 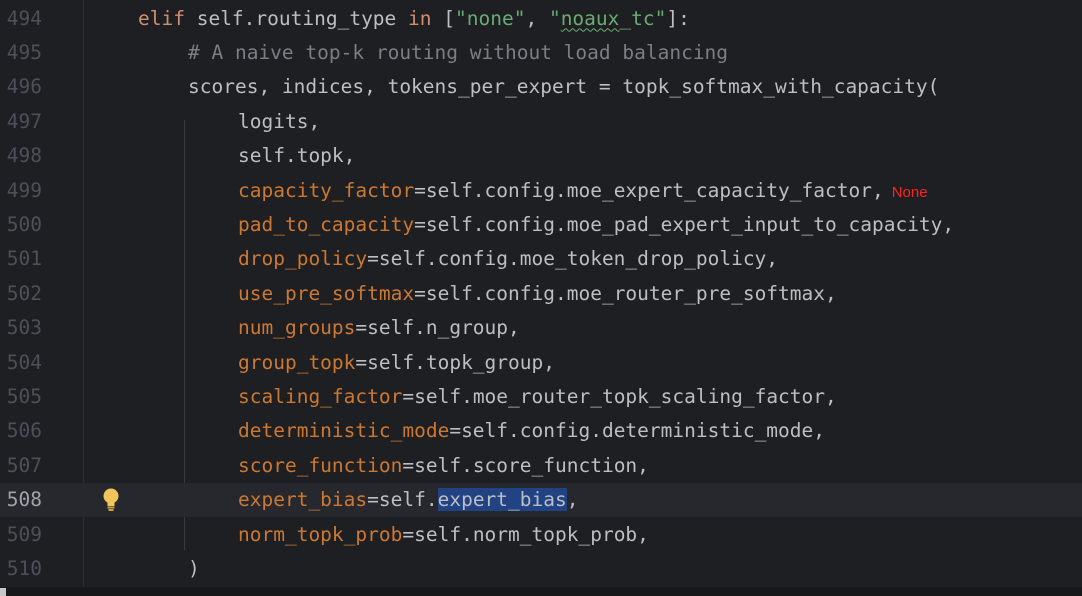 I want to click on code-token: _tc", so click(x=643, y=18).